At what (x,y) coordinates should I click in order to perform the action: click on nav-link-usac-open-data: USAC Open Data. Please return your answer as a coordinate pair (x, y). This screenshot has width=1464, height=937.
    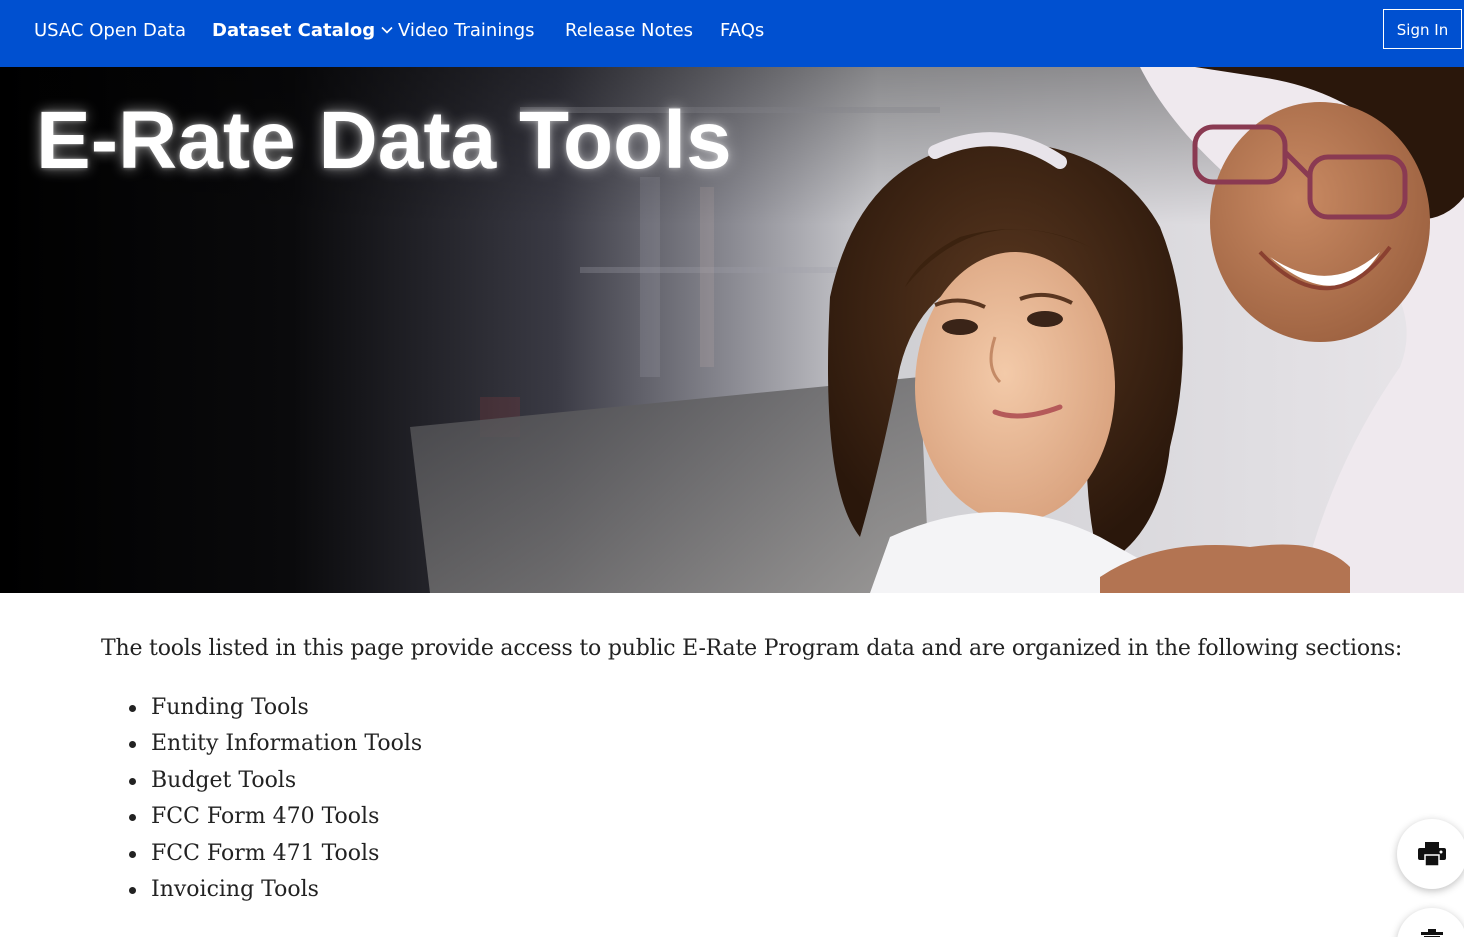
    Looking at the image, I should click on (110, 30).